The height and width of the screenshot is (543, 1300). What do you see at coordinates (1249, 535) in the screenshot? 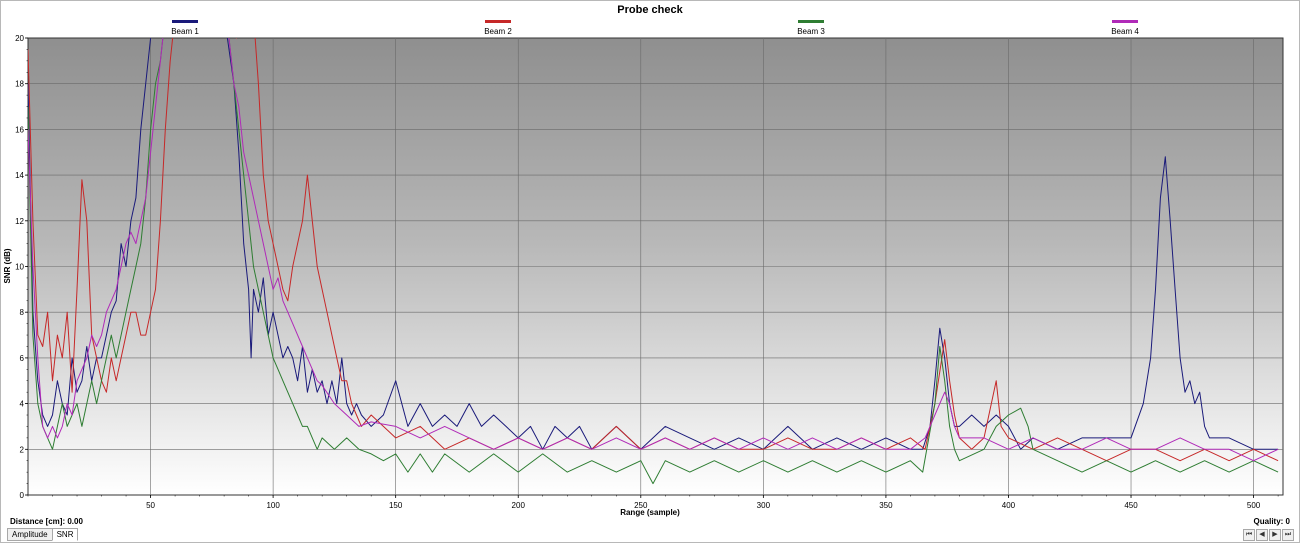
I see `first-tab-button: ⏮` at bounding box center [1249, 535].